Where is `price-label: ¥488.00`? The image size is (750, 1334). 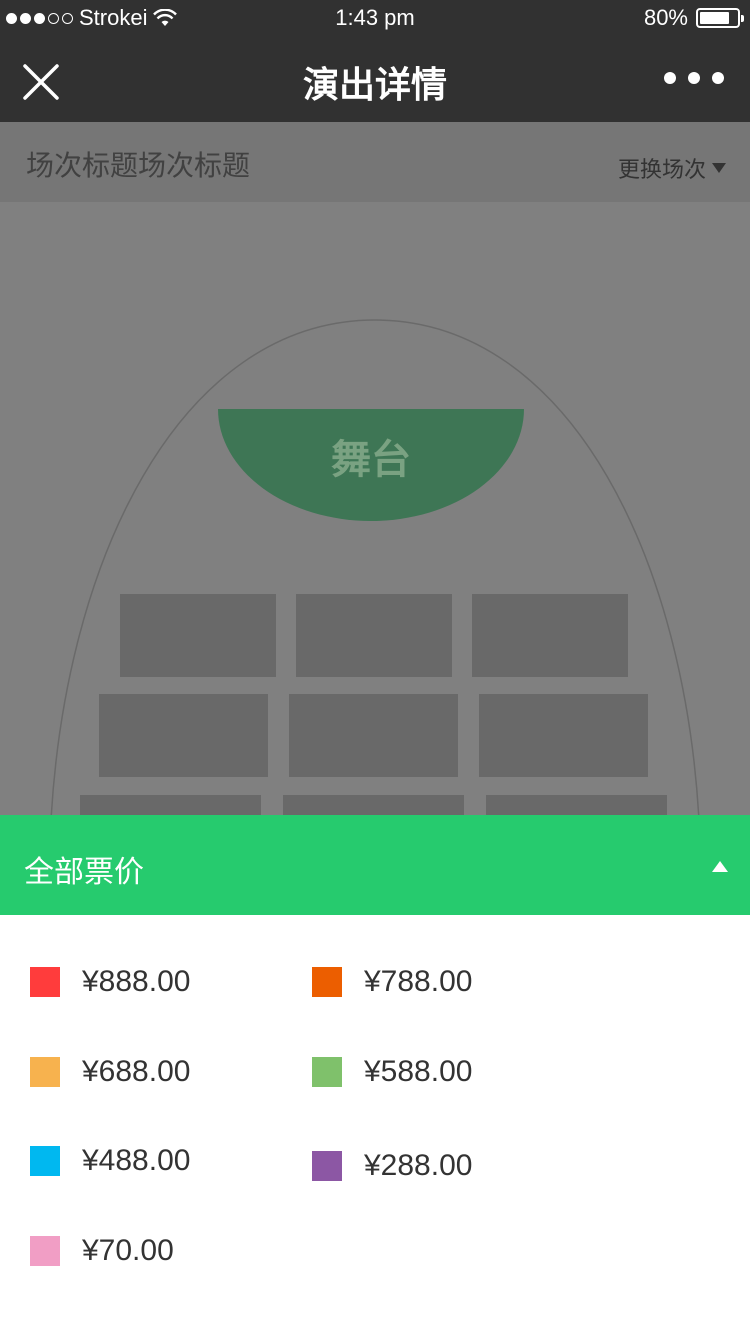
price-label: ¥488.00 is located at coordinates (136, 1160).